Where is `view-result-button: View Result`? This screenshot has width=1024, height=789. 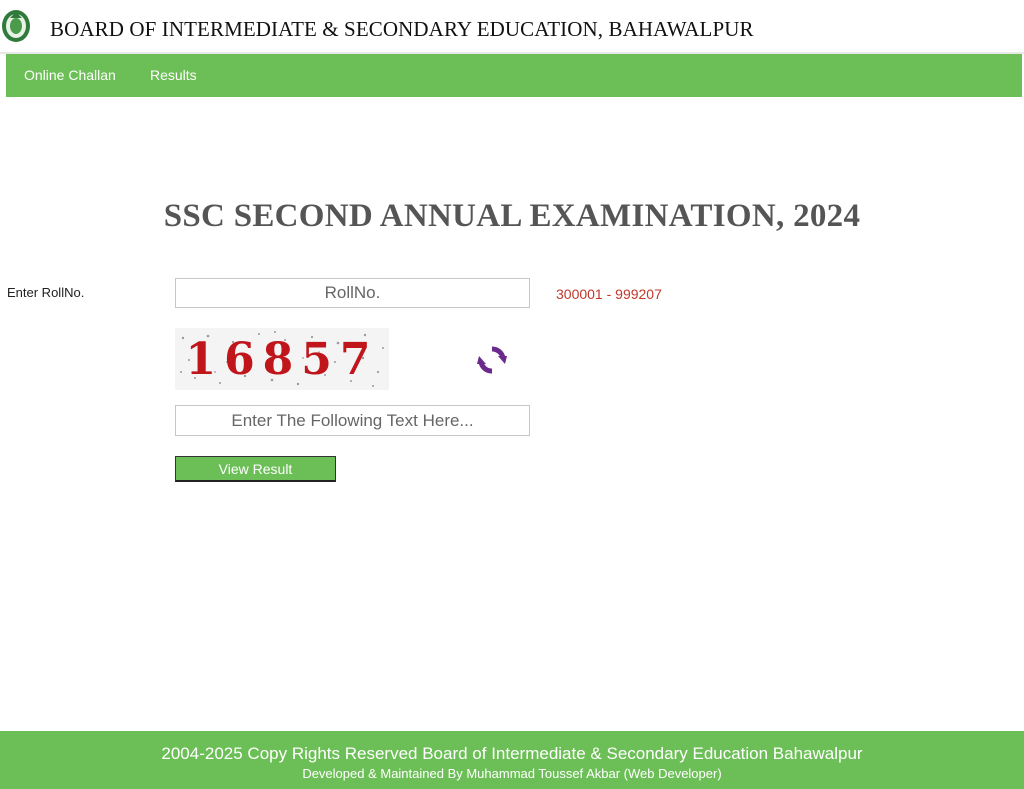
view-result-button: View Result is located at coordinates (255, 469).